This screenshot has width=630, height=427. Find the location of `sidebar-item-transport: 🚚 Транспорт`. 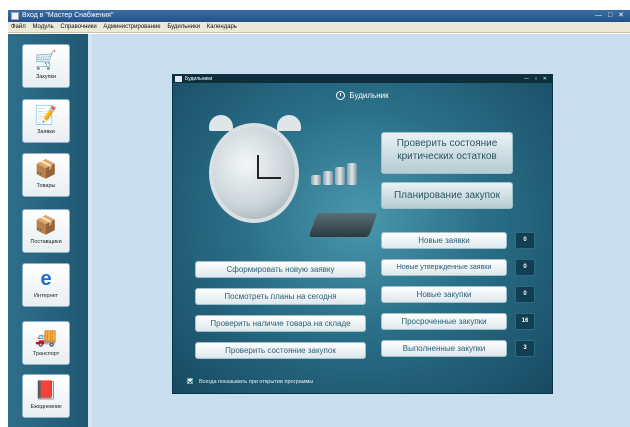

sidebar-item-transport: 🚚 Транспорт is located at coordinates (46, 343).